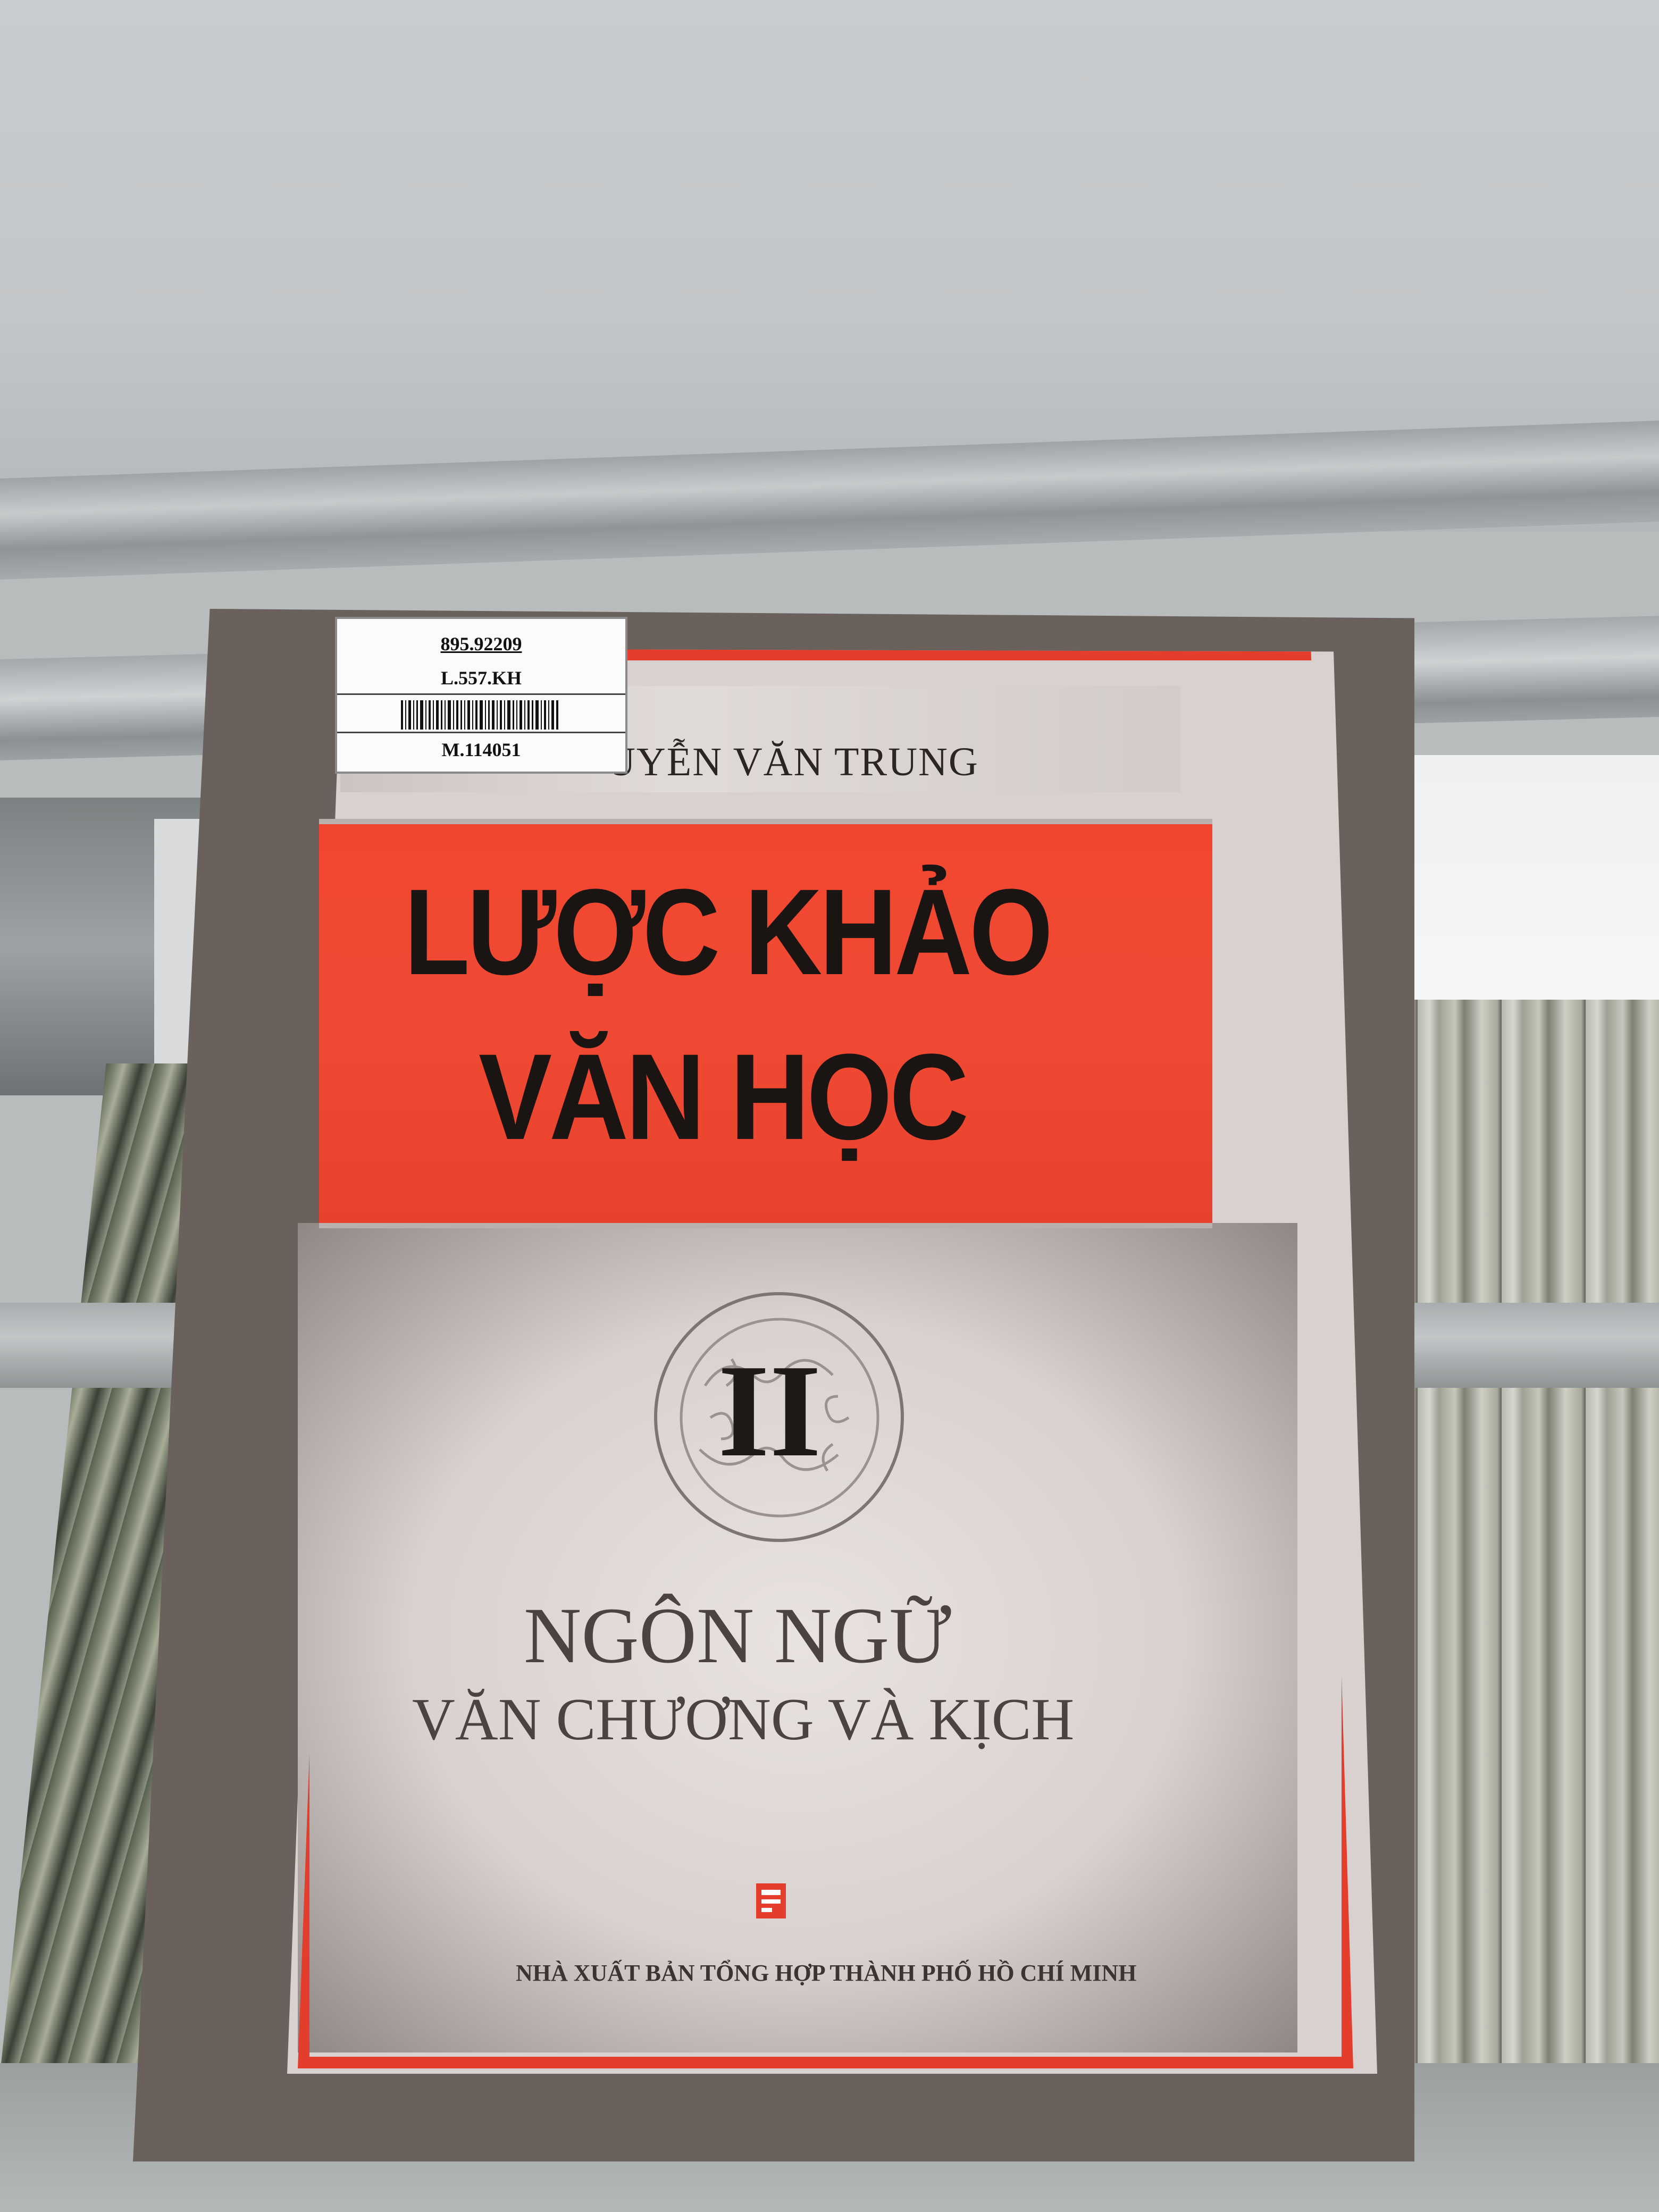 The image size is (1659, 2212). Describe the element at coordinates (479, 715) in the screenshot. I see `barcode-icon` at that location.